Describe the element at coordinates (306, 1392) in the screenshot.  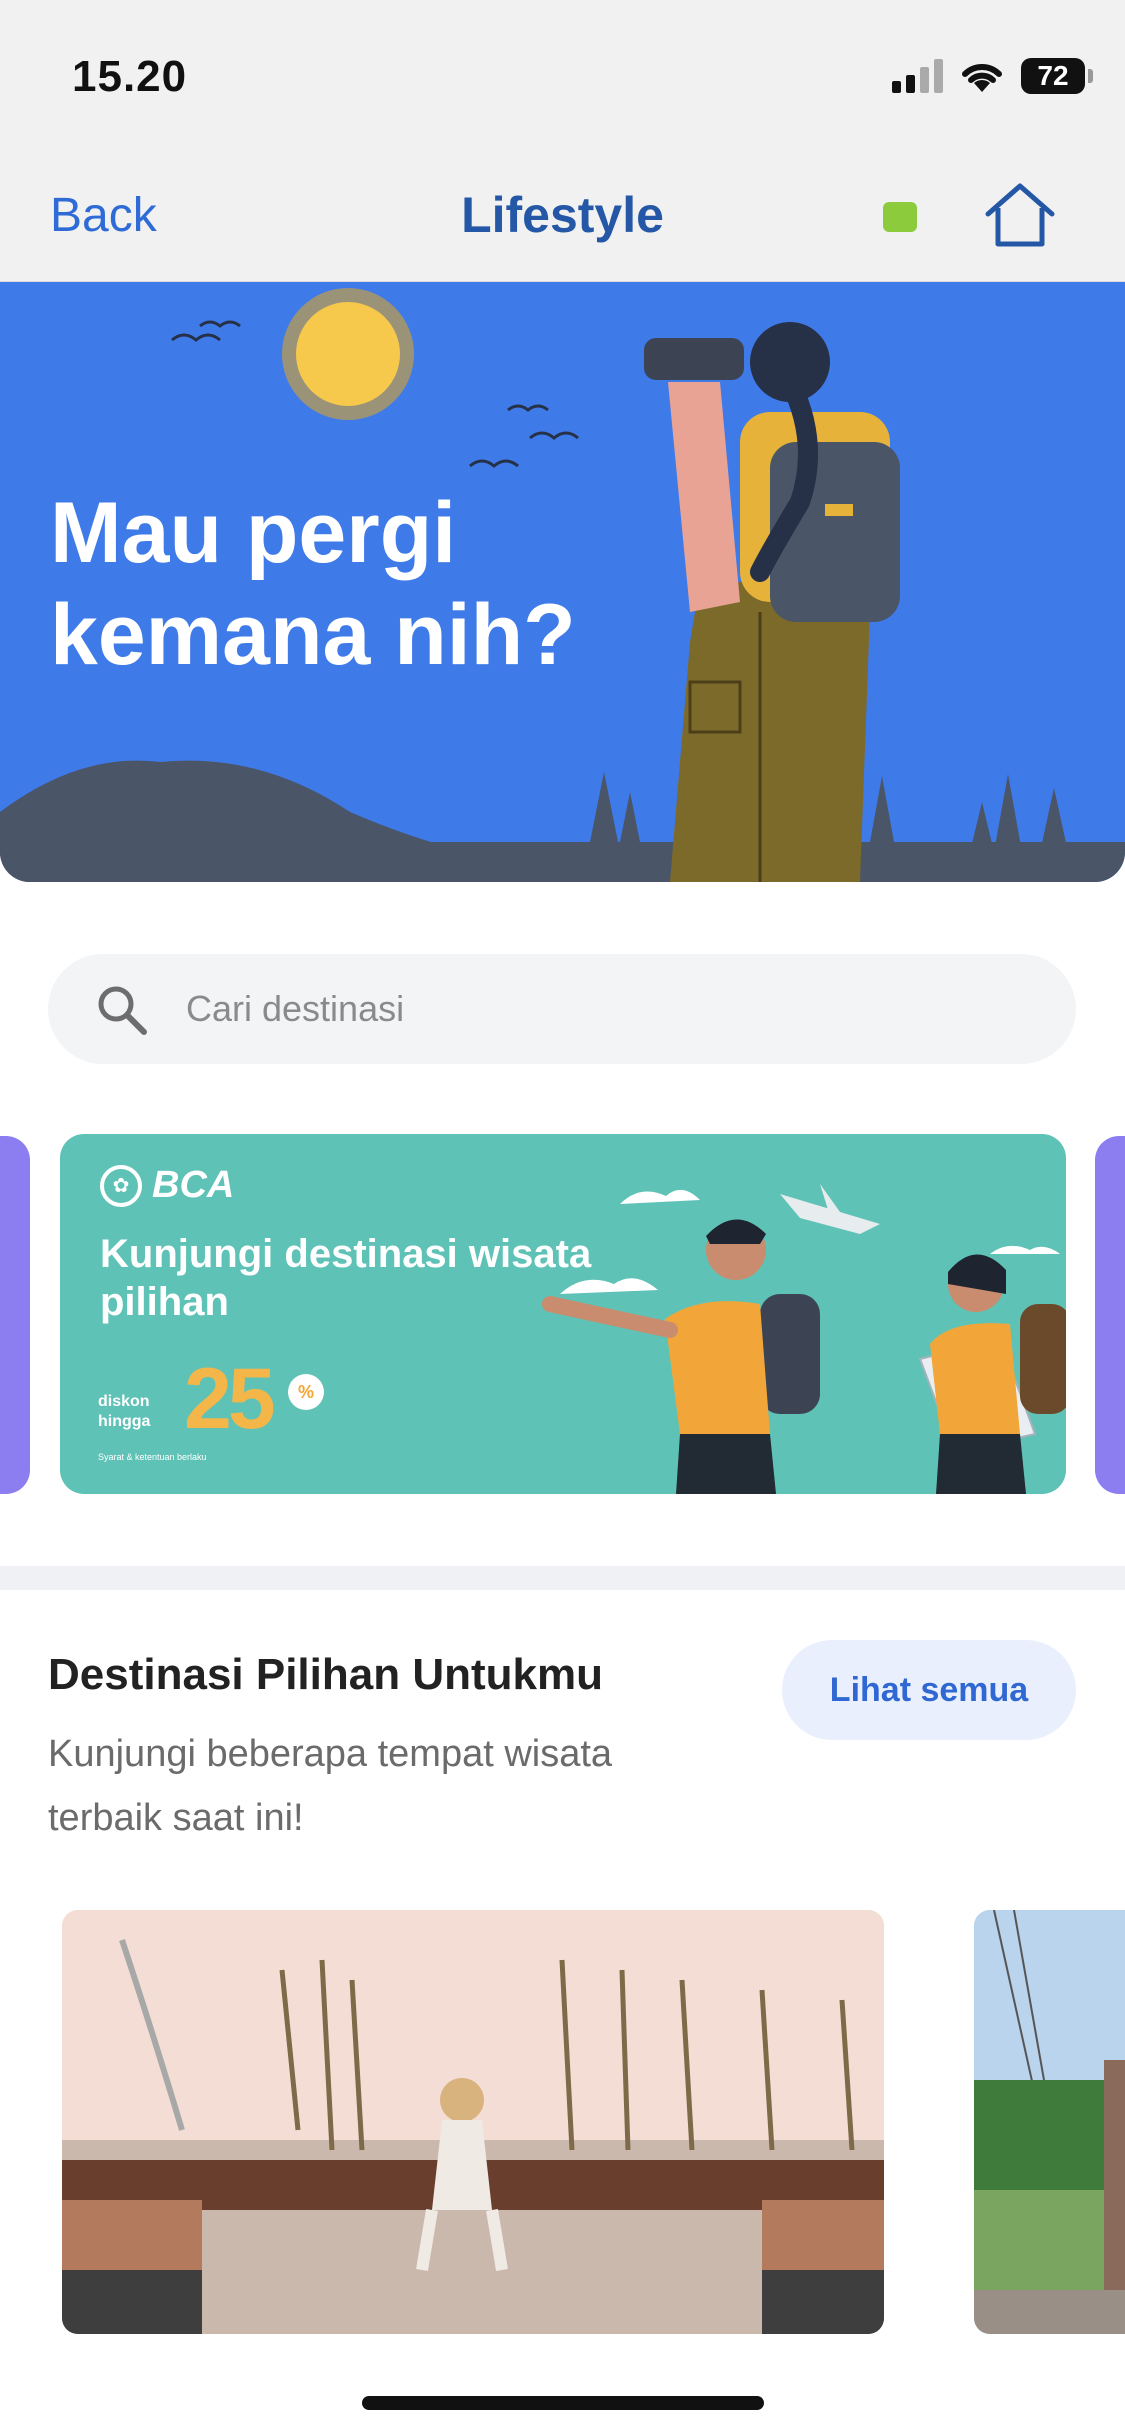
I see `banner-discount-unit: %` at that location.